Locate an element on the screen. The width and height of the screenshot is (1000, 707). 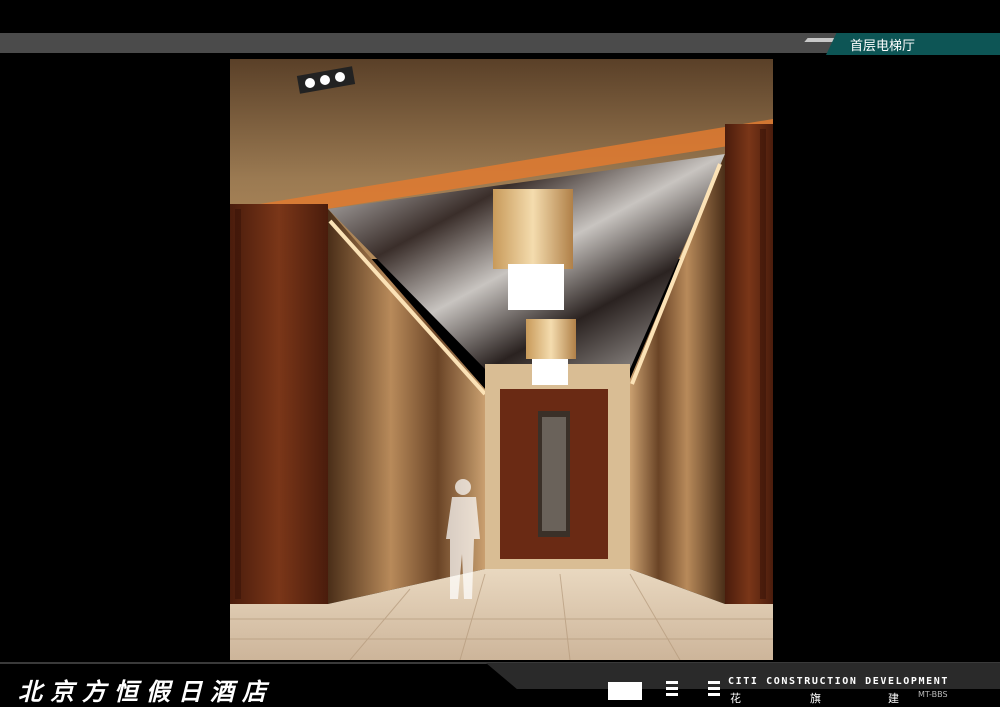
hotel-name: 北京方恒假日酒店 is located at coordinates (146, 691).